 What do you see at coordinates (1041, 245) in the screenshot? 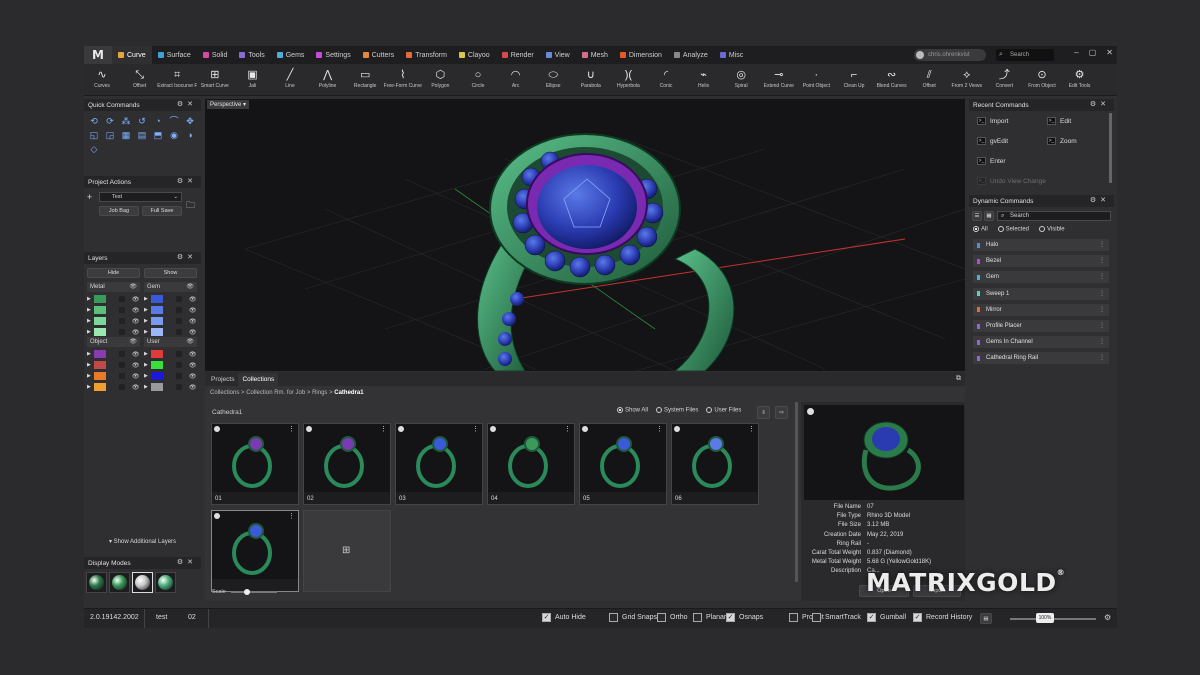
I see `dynamic-command-item: Halo ⋮` at bounding box center [1041, 245].